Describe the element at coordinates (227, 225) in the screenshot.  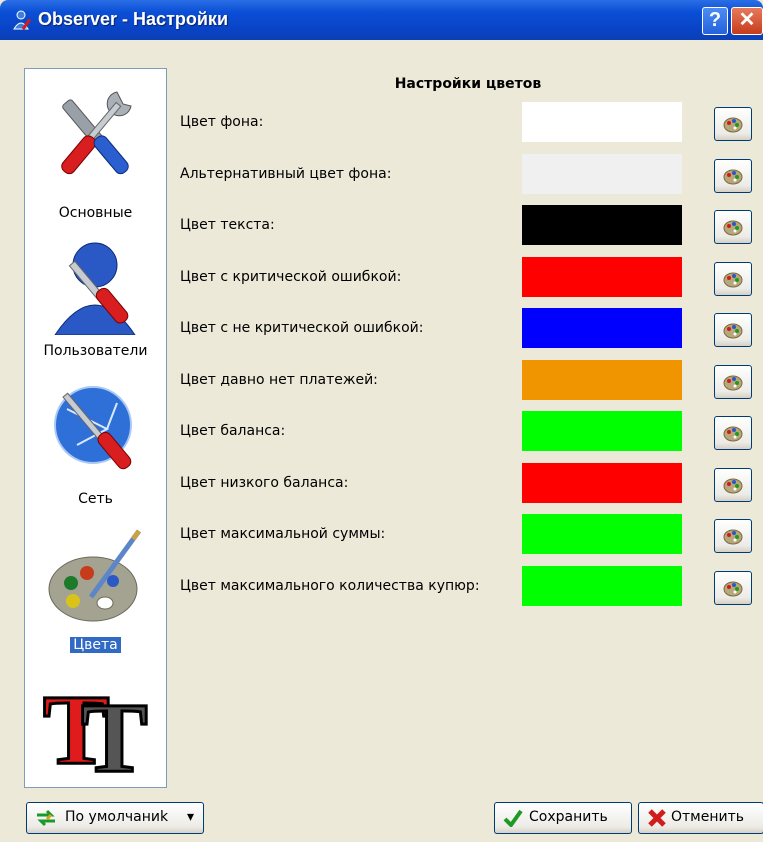
I see `color-setting-label: Цвет текста:` at that location.